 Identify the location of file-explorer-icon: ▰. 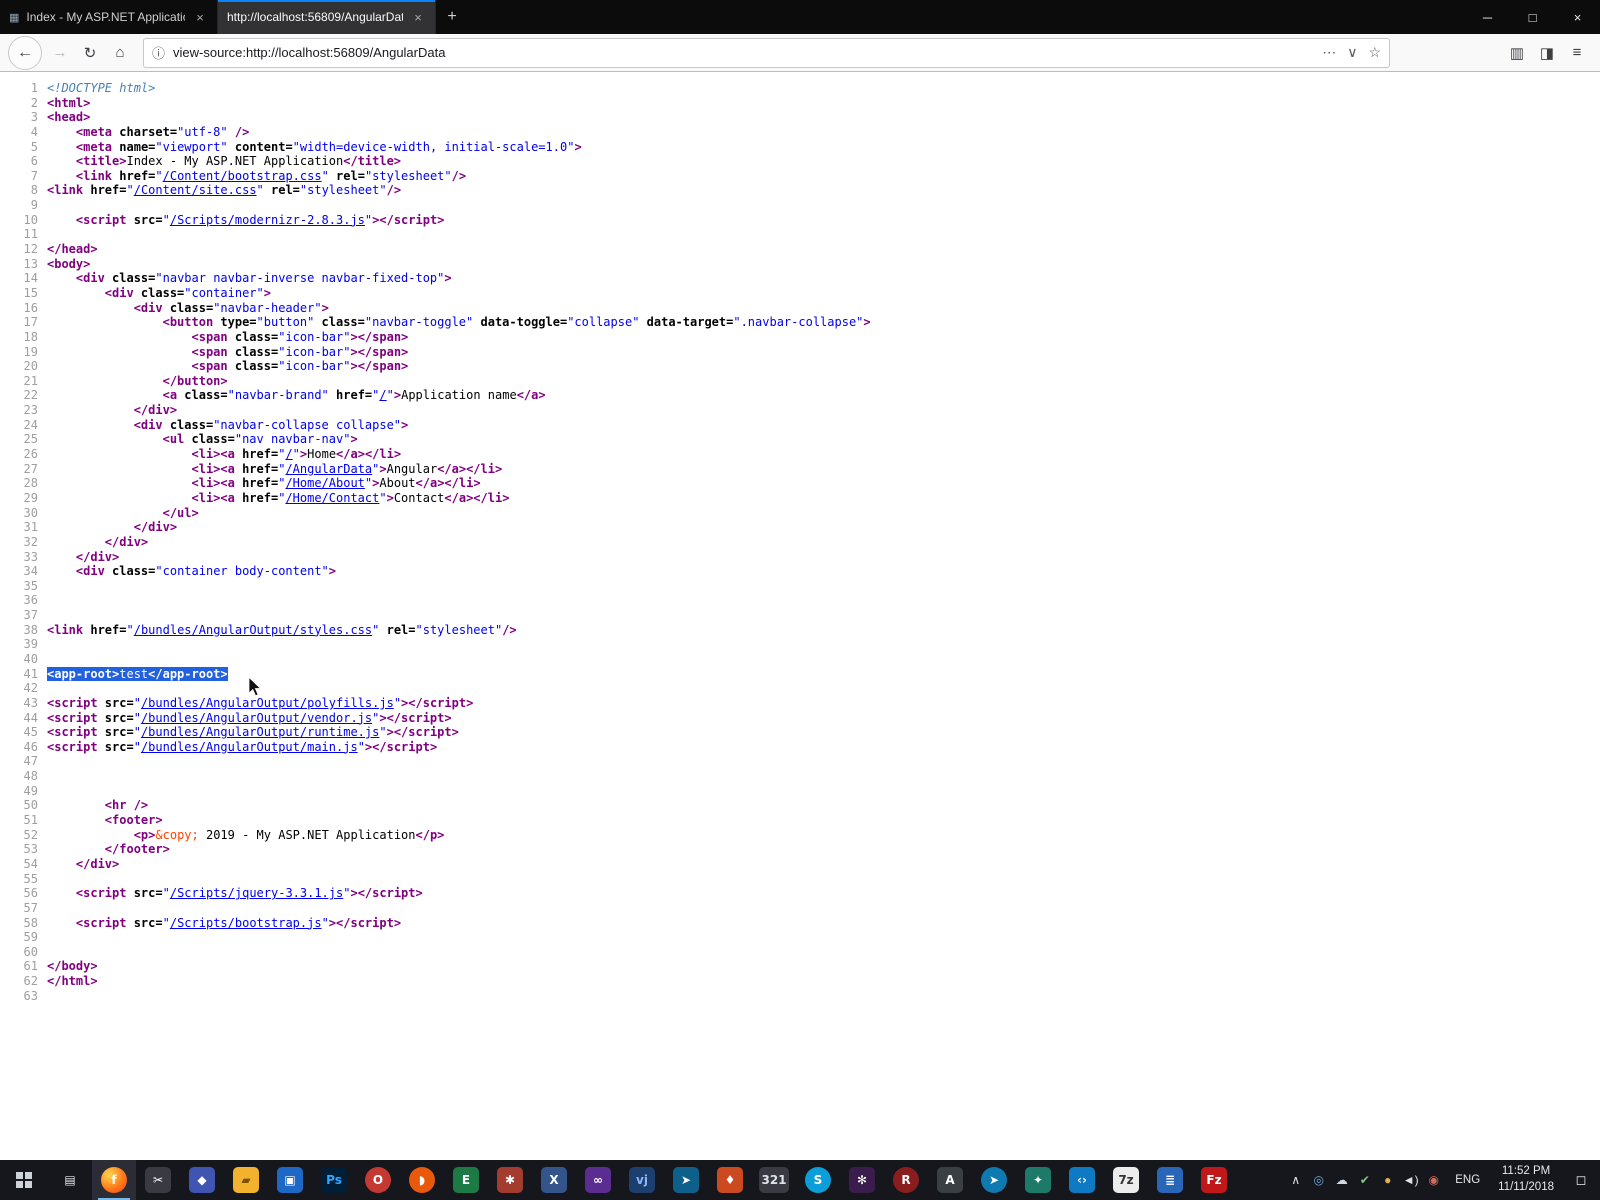
(246, 1180).